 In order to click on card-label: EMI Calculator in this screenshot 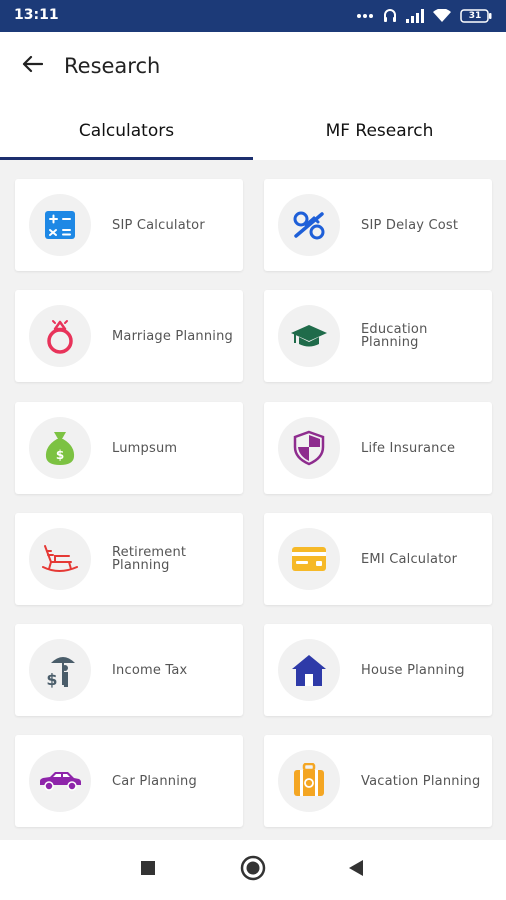, I will do `click(409, 559)`.